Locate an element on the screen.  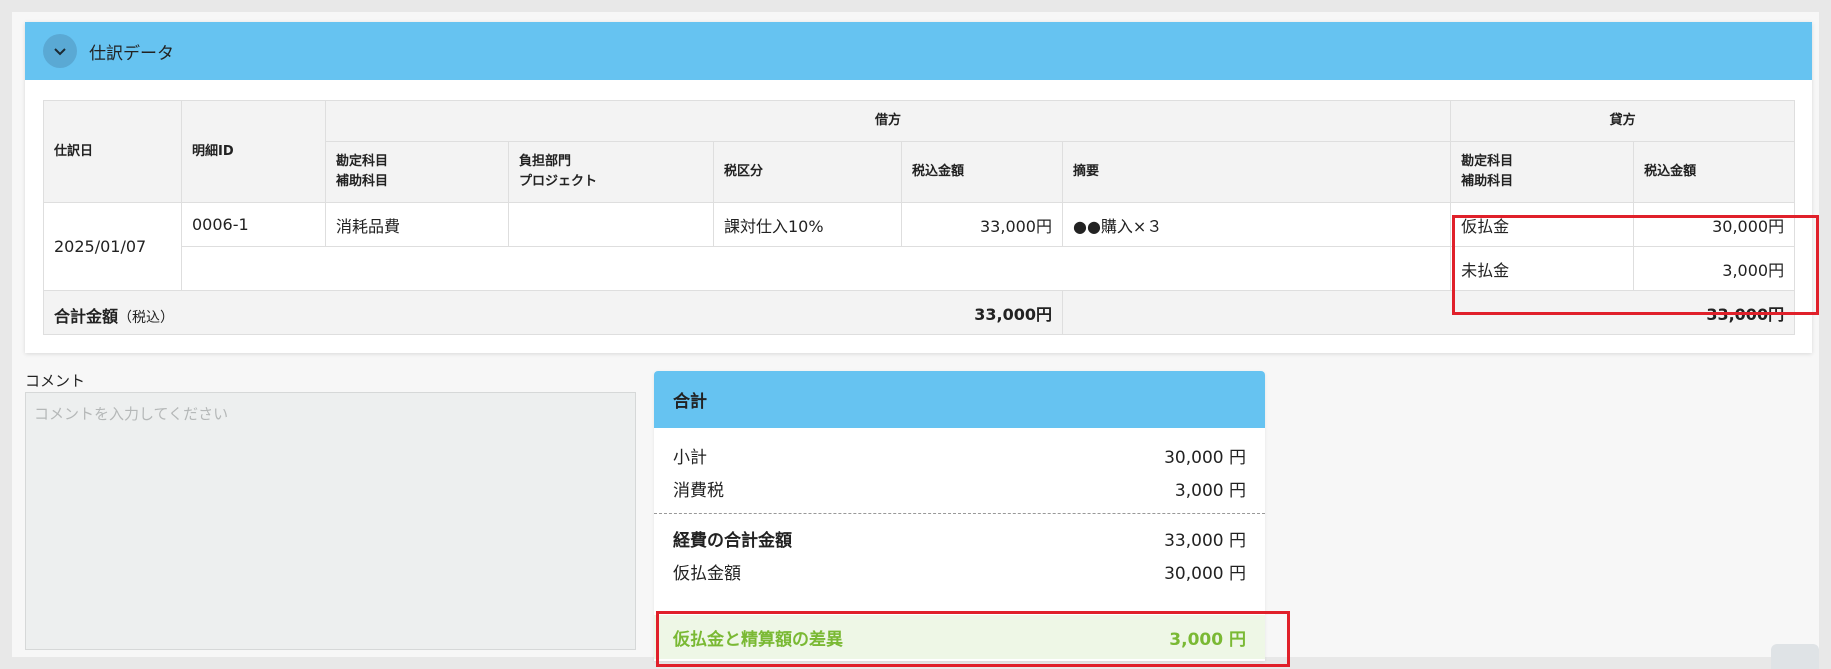
divider is located at coordinates (959, 513).